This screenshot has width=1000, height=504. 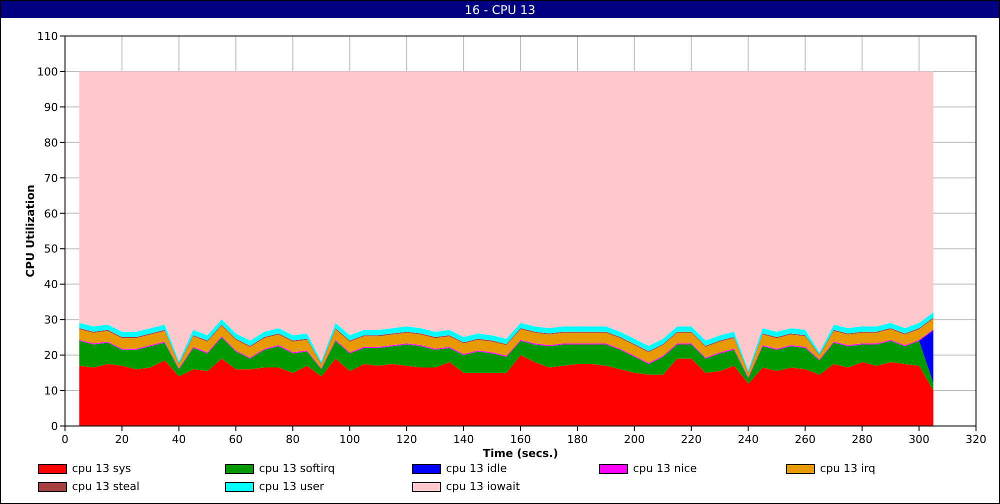 What do you see at coordinates (463, 439) in the screenshot?
I see `axis-tick-label: 140` at bounding box center [463, 439].